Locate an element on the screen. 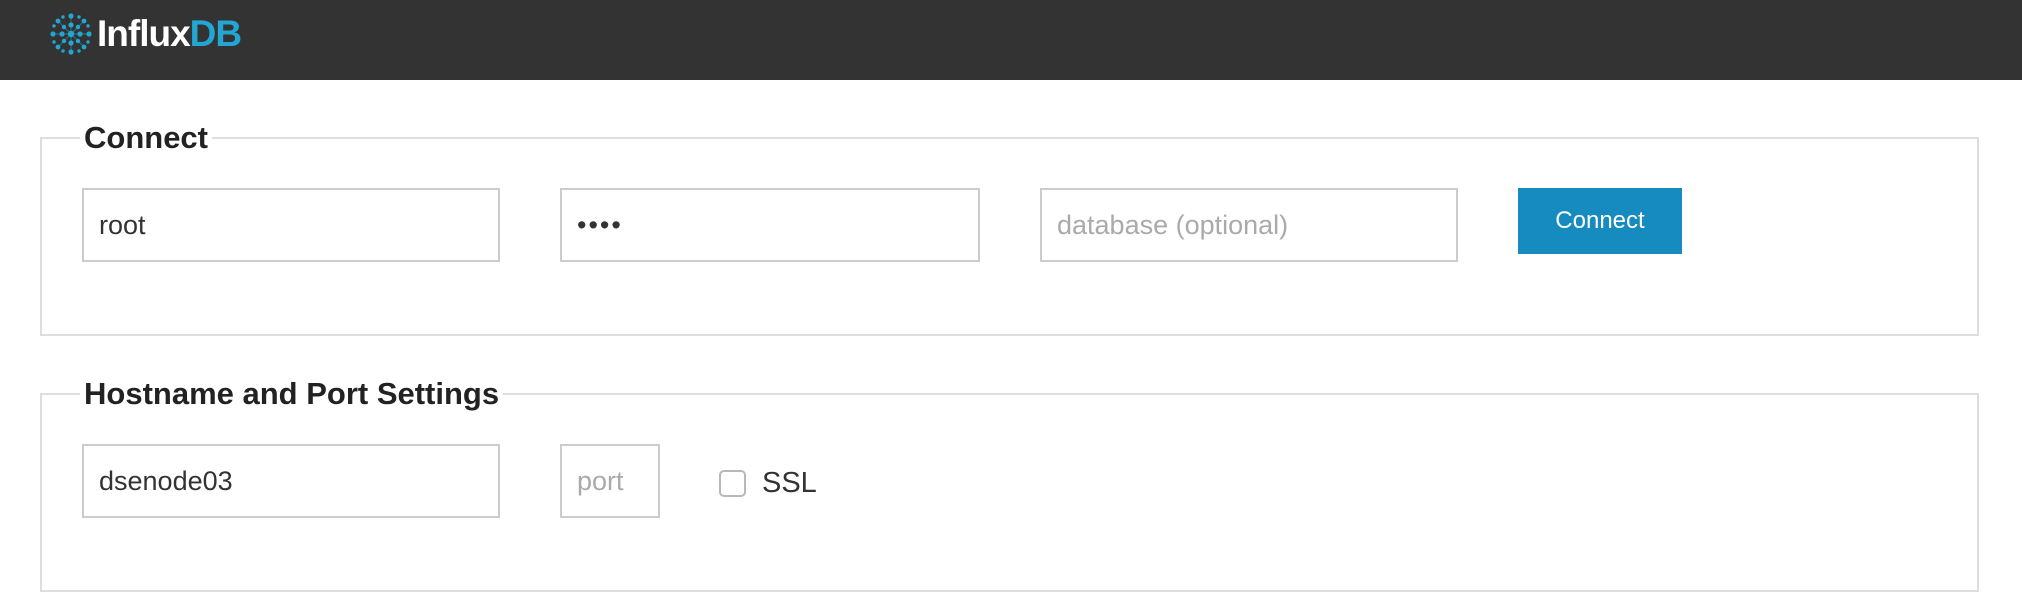 The height and width of the screenshot is (608, 2022). hostname-input is located at coordinates (291, 481).